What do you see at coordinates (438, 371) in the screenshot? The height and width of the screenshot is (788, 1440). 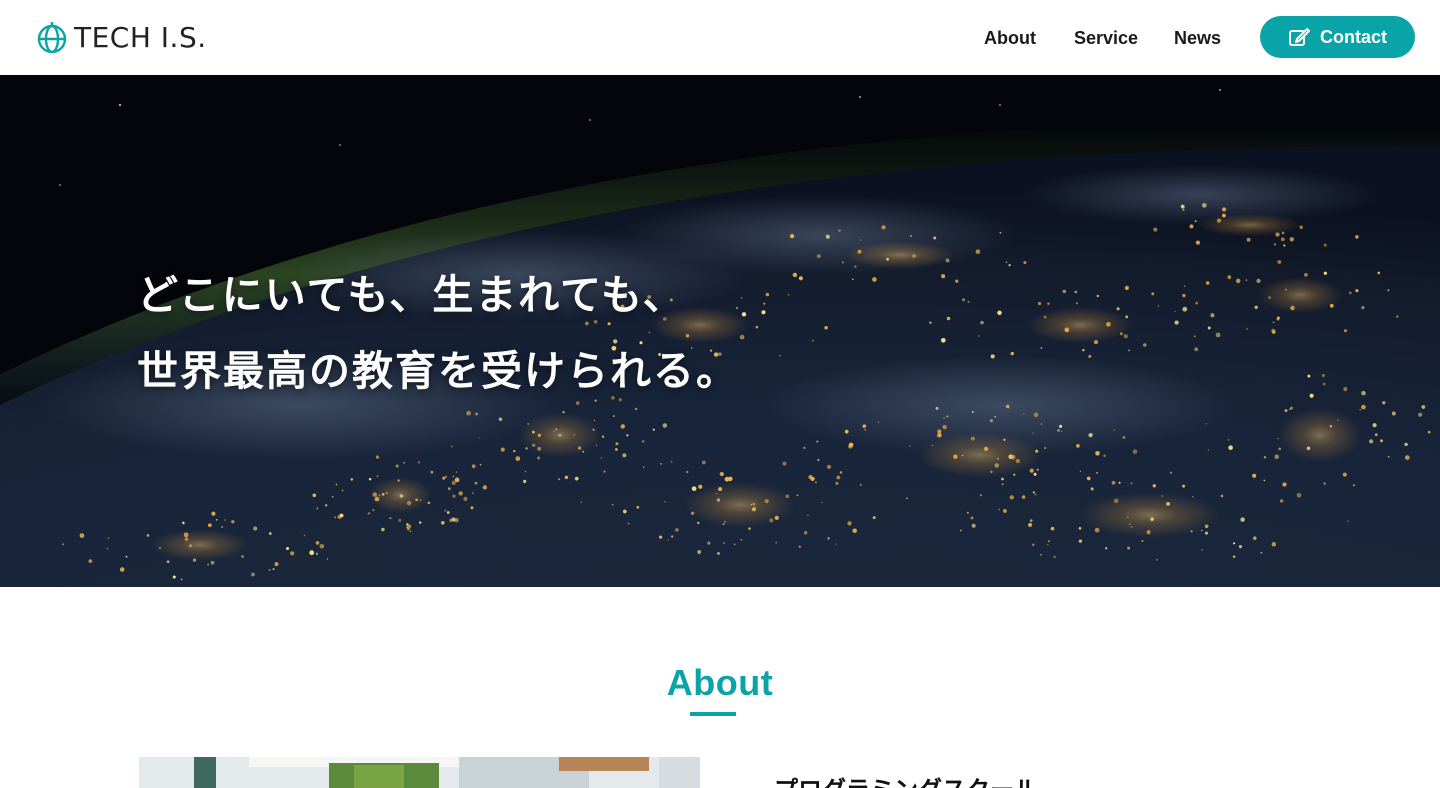 I see `hero-headline-line2: 世界最高の教育を受けられる。` at bounding box center [438, 371].